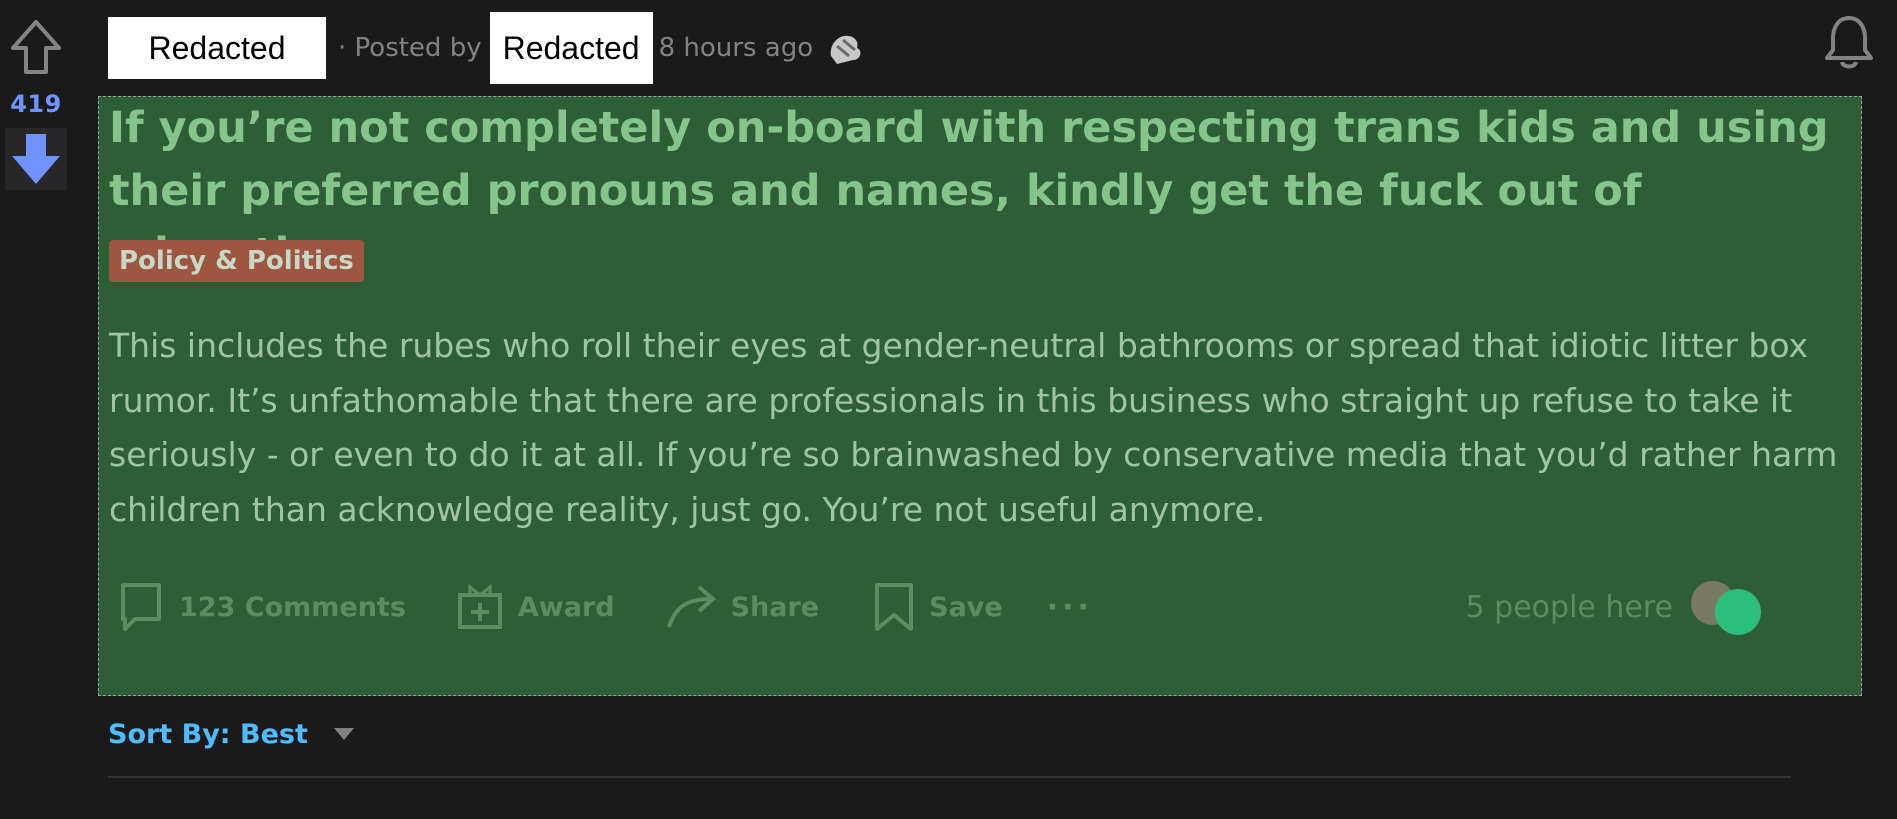  Describe the element at coordinates (1569, 607) in the screenshot. I see `people-here-label: 5 people here` at that location.